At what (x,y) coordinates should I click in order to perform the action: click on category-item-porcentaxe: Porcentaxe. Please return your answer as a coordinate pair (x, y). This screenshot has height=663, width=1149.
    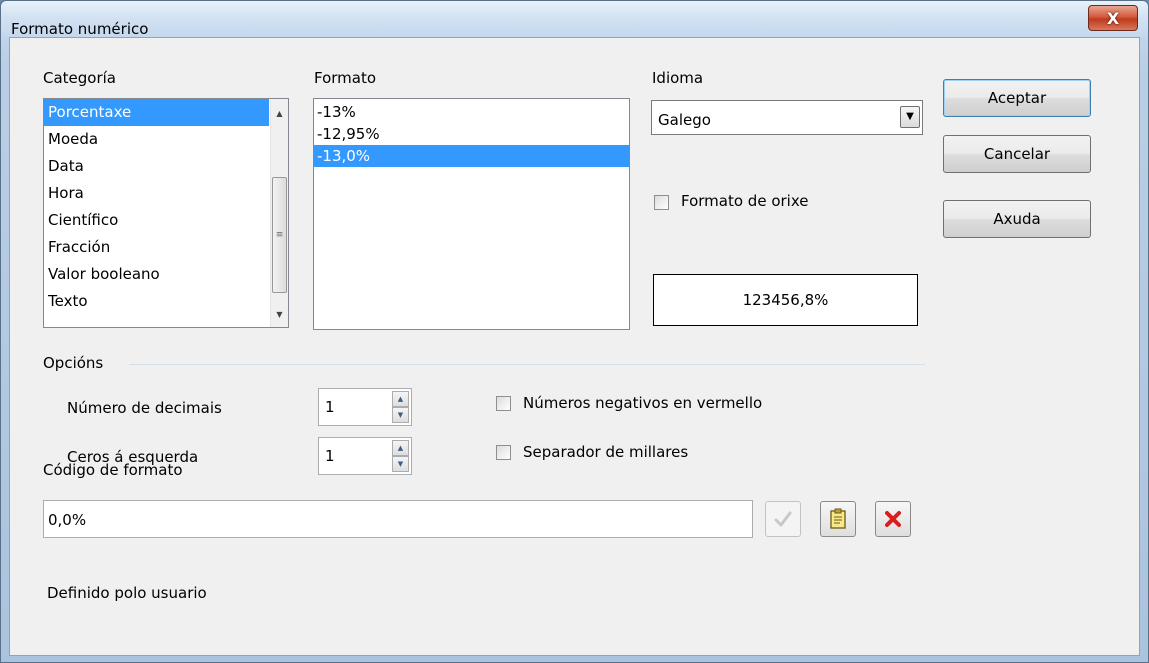
    Looking at the image, I should click on (156, 112).